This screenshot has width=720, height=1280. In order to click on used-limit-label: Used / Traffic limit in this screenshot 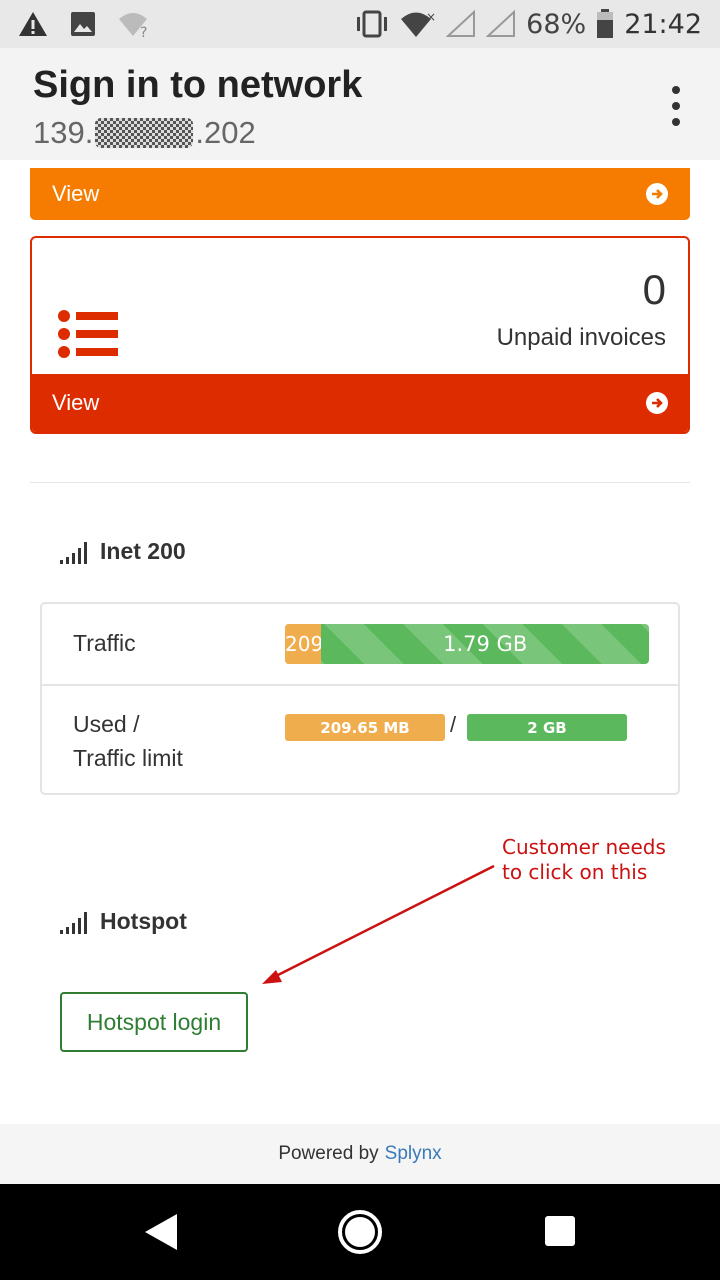, I will do `click(128, 741)`.